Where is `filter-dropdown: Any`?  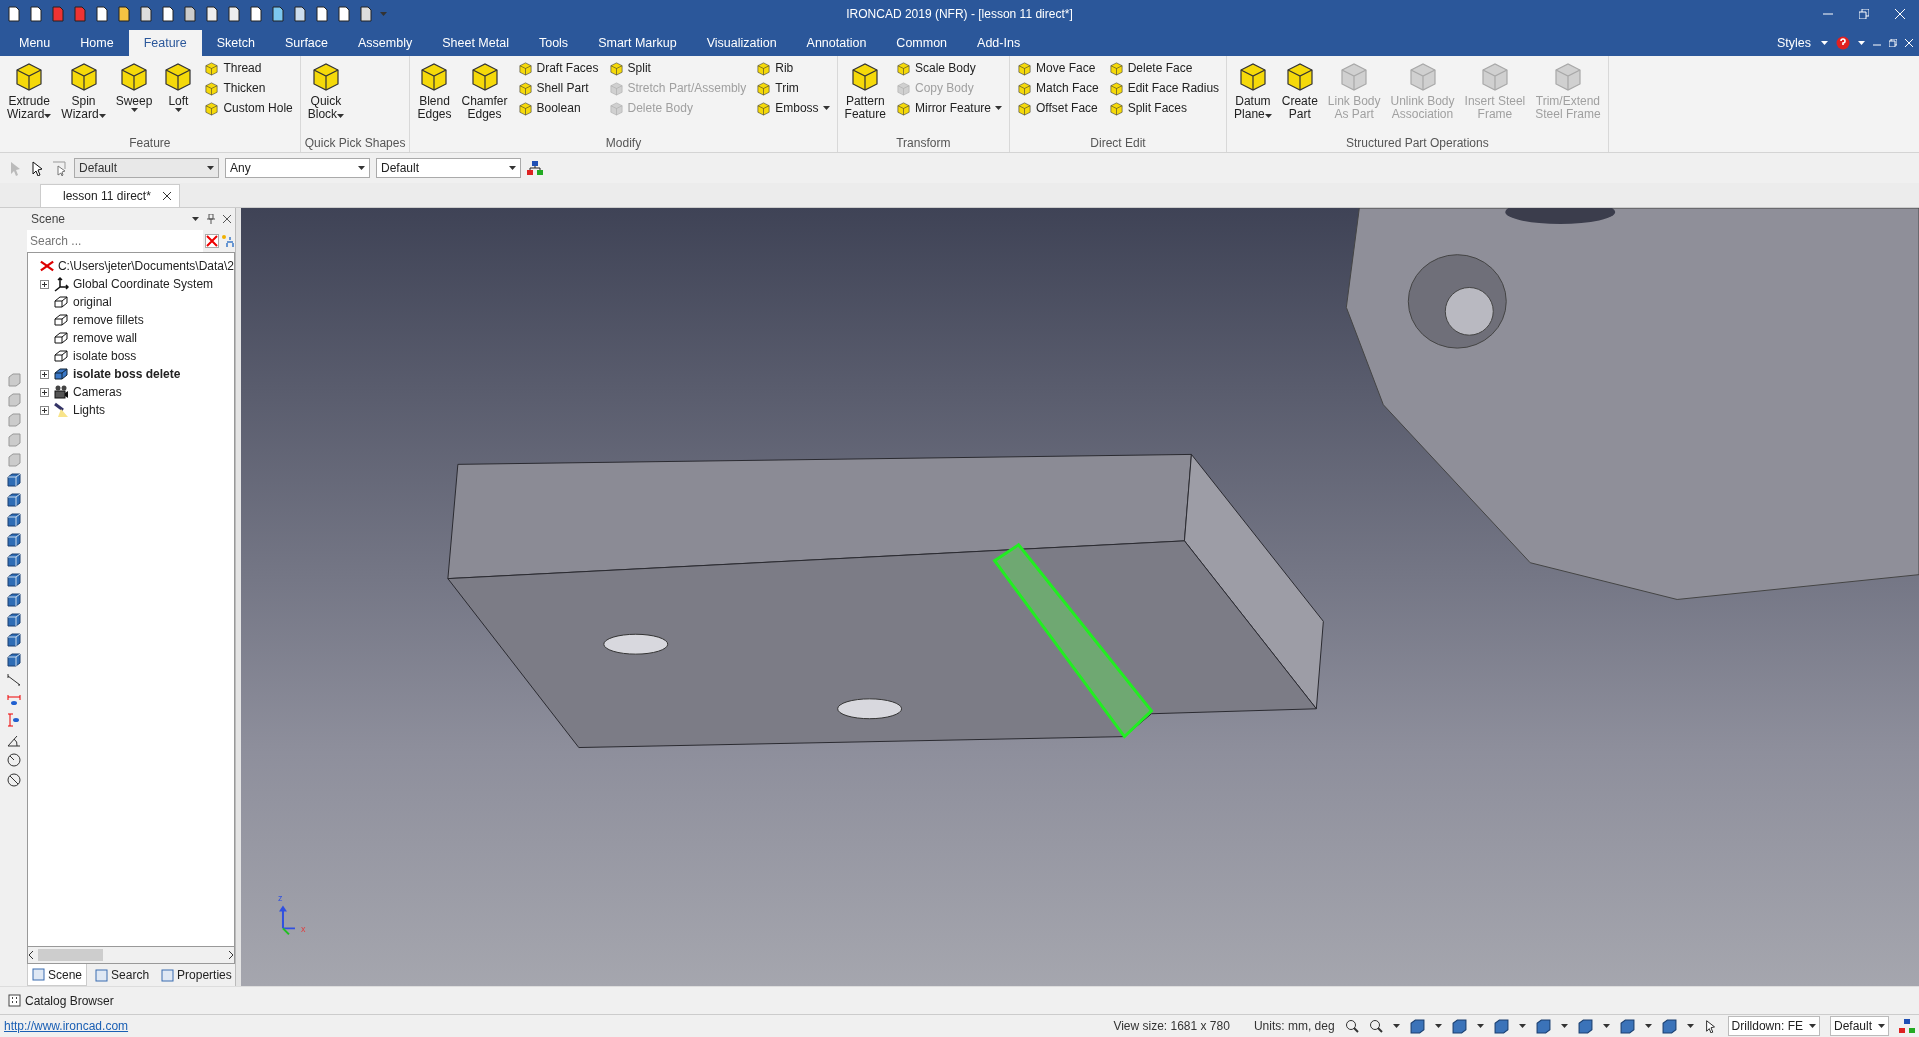
filter-dropdown: Any is located at coordinates (297, 168).